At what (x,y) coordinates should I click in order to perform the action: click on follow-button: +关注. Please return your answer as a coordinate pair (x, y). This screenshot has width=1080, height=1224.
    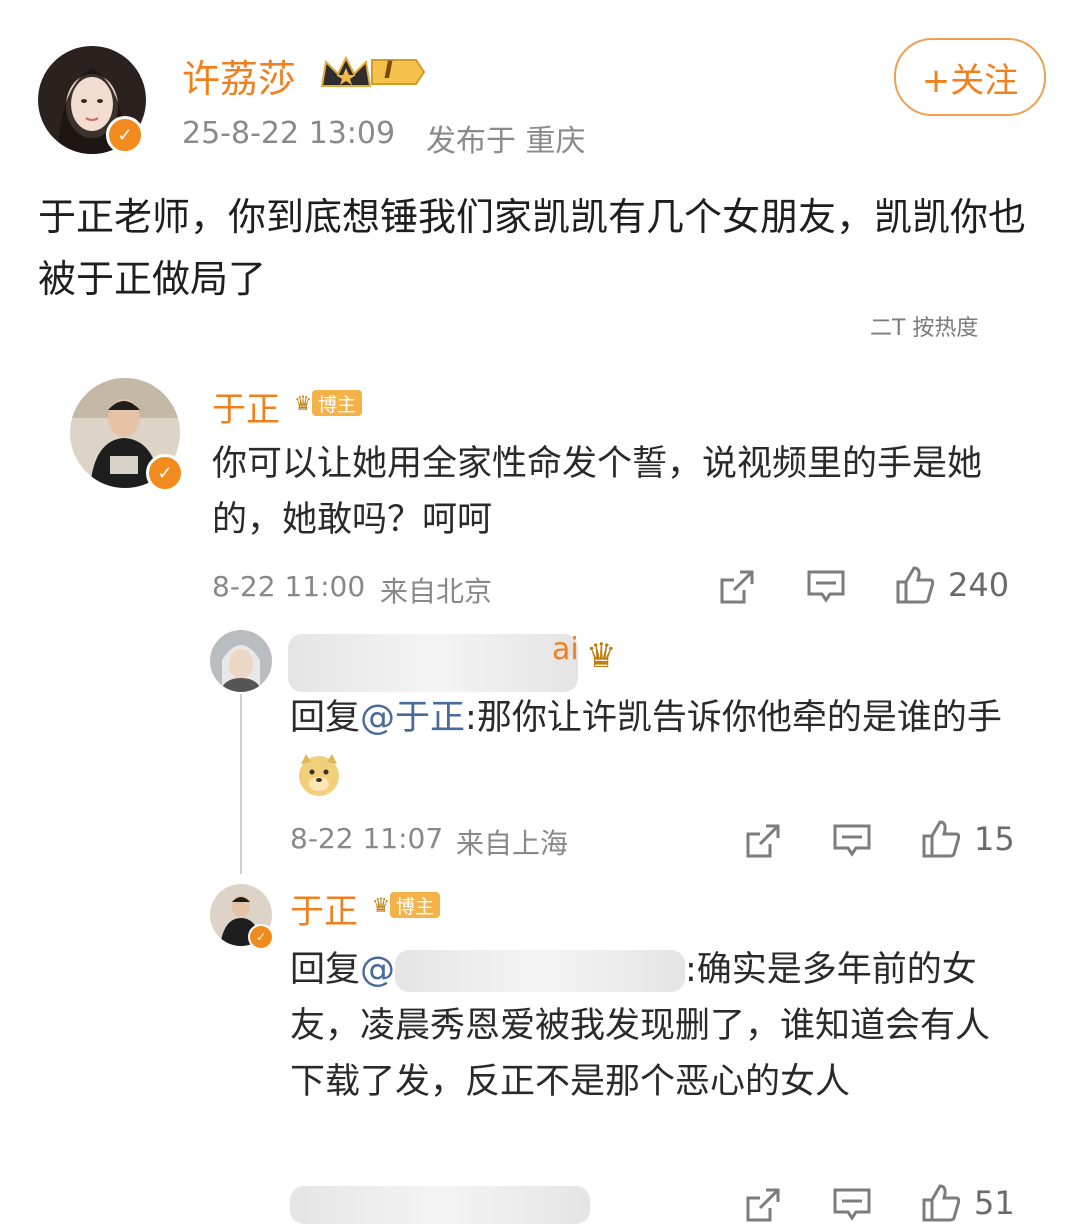
    Looking at the image, I should click on (970, 77).